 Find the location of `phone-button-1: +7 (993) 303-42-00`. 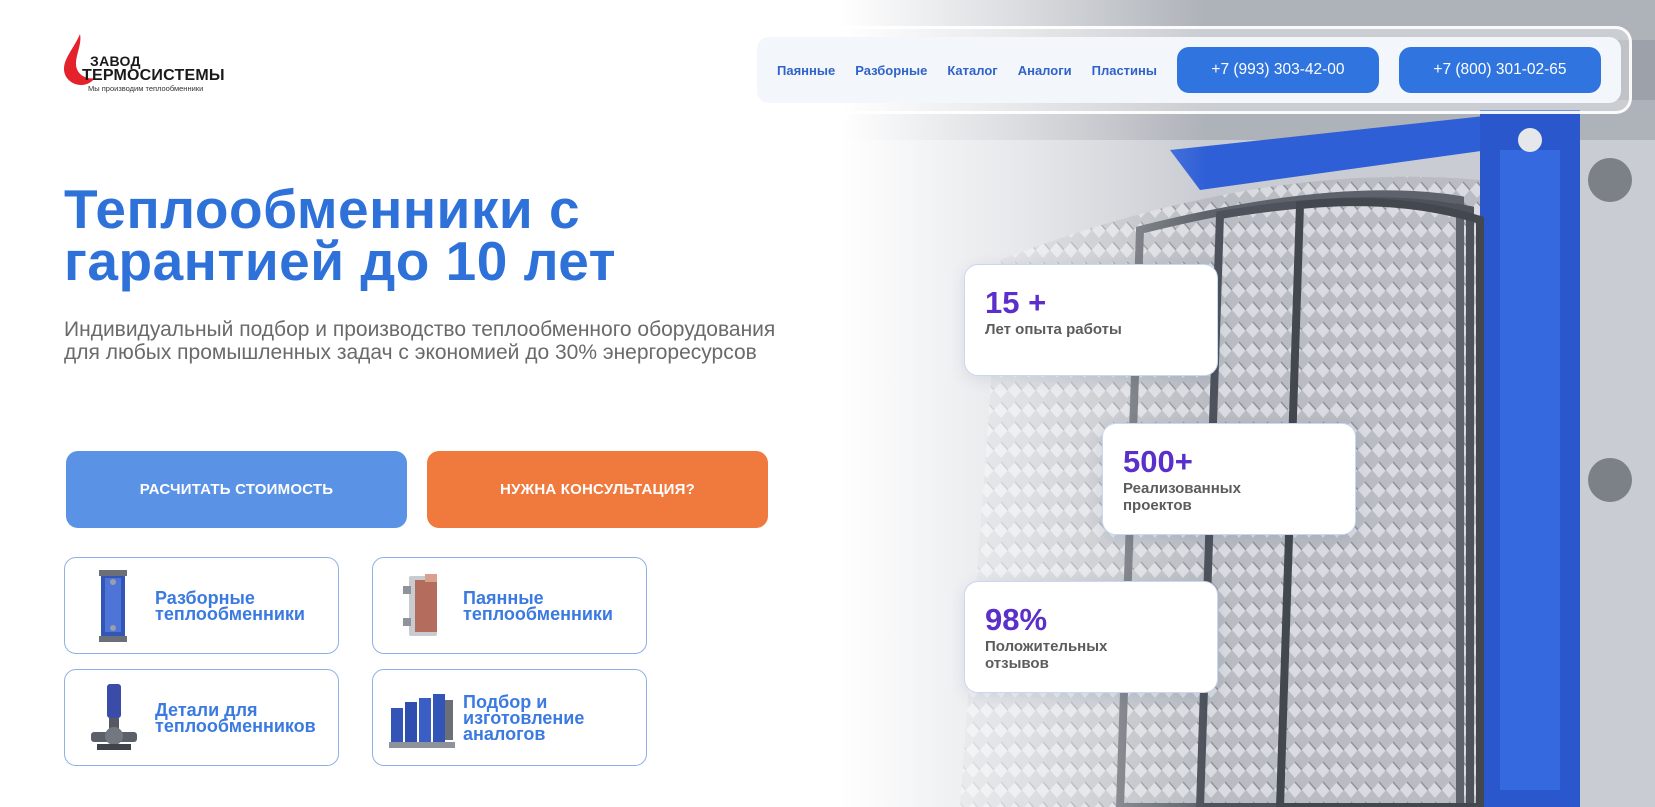

phone-button-1: +7 (993) 303-42-00 is located at coordinates (1277, 70).